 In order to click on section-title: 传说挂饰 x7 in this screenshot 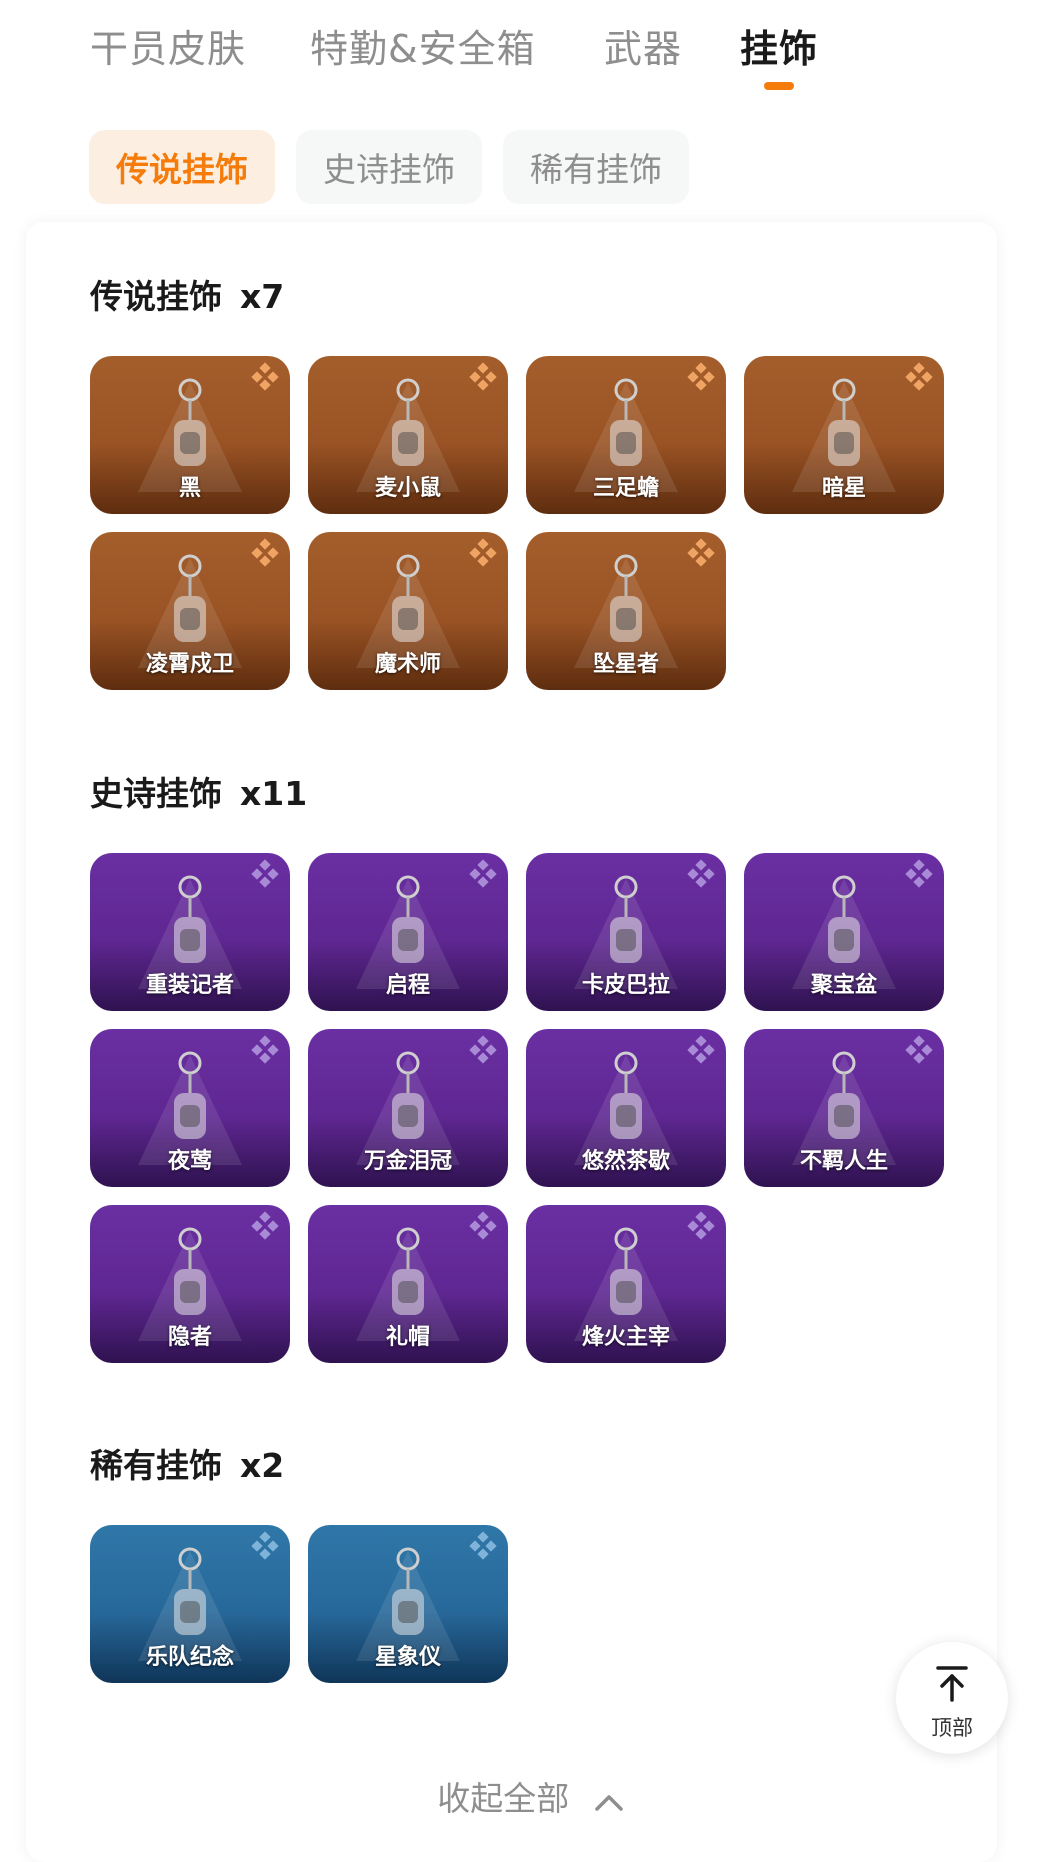, I will do `click(187, 296)`.